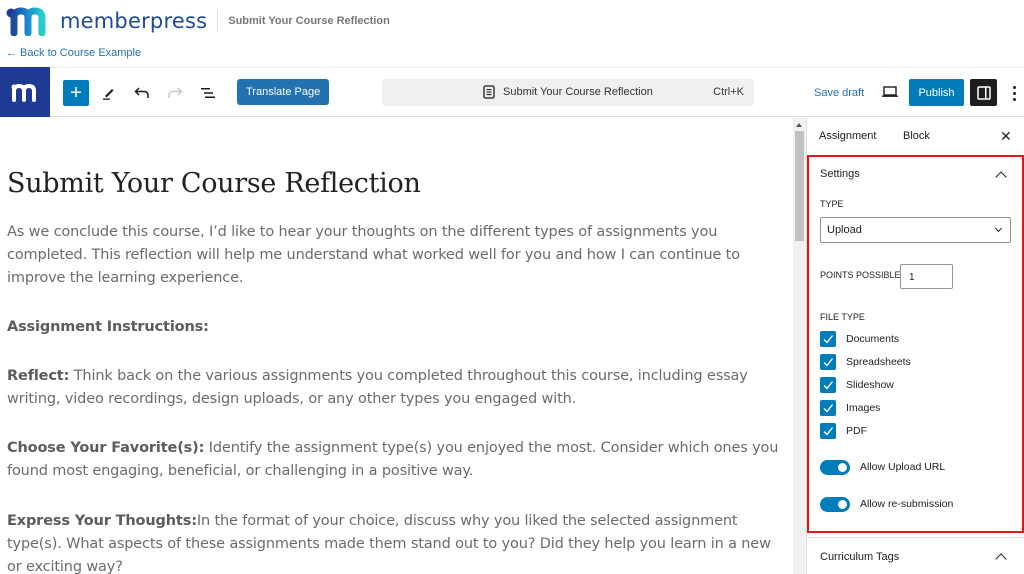 The width and height of the screenshot is (1024, 574). What do you see at coordinates (998, 228) in the screenshot?
I see `chevron-down-icon` at bounding box center [998, 228].